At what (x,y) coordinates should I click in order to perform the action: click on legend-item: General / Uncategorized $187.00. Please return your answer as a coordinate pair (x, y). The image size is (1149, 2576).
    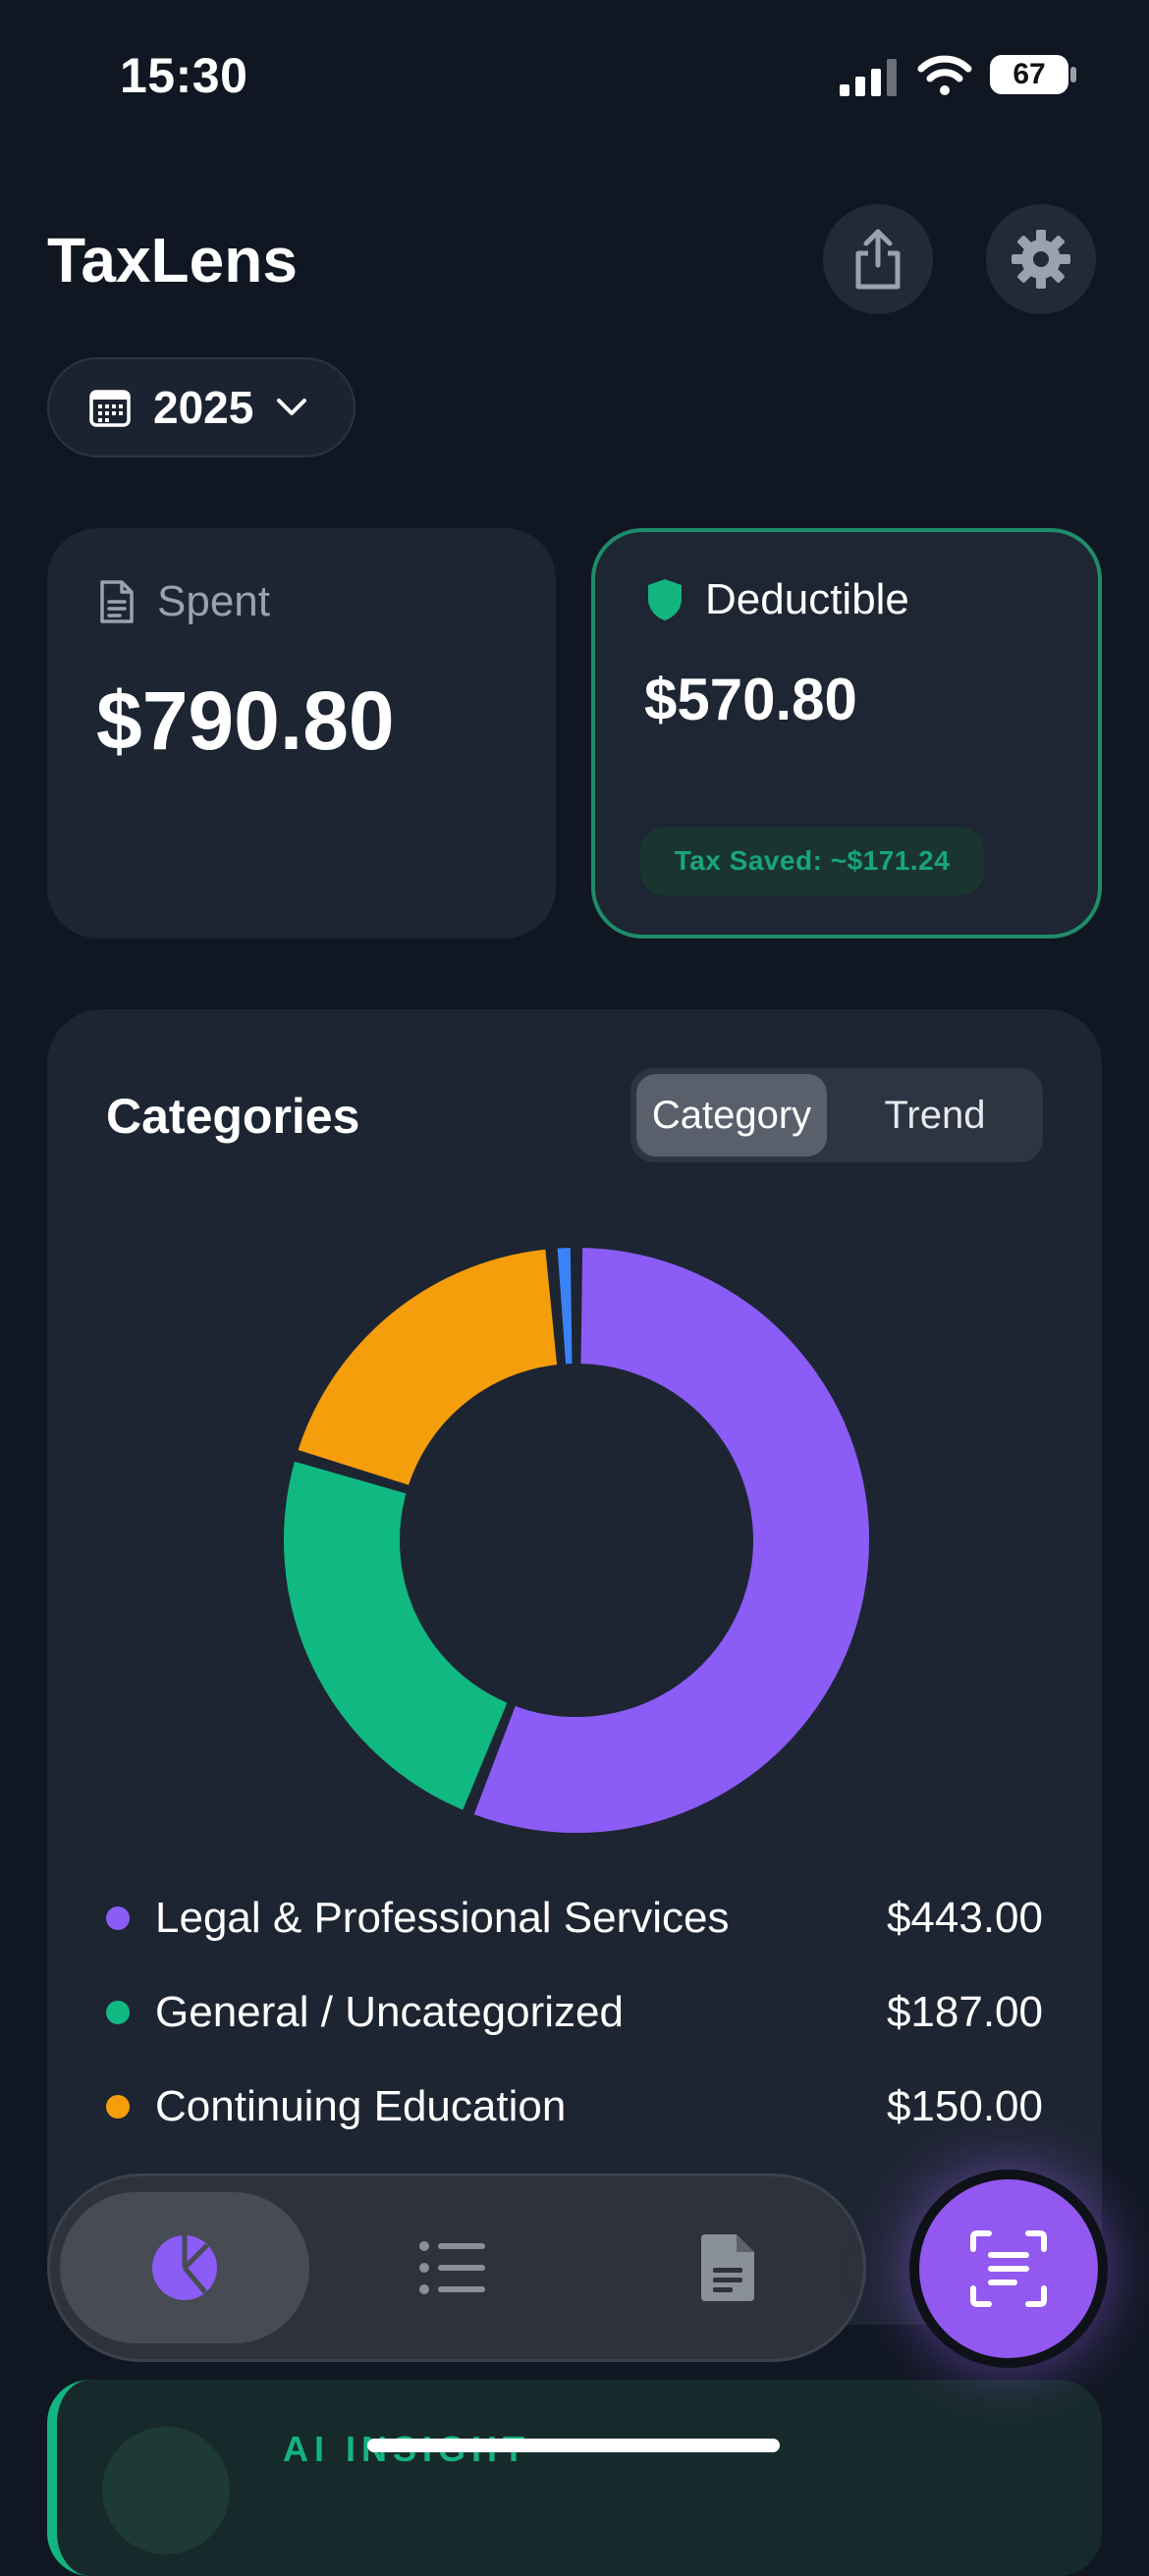
    Looking at the image, I should click on (574, 2012).